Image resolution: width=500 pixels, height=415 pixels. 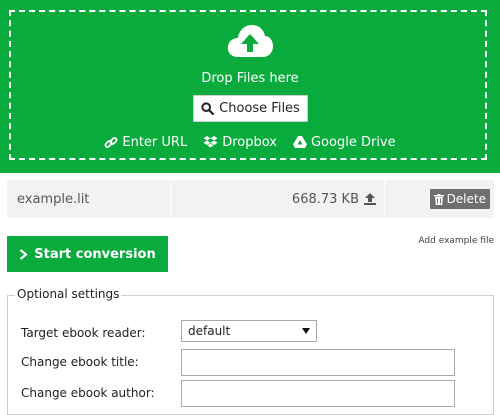 I want to click on chevron-right-icon, so click(x=24, y=254).